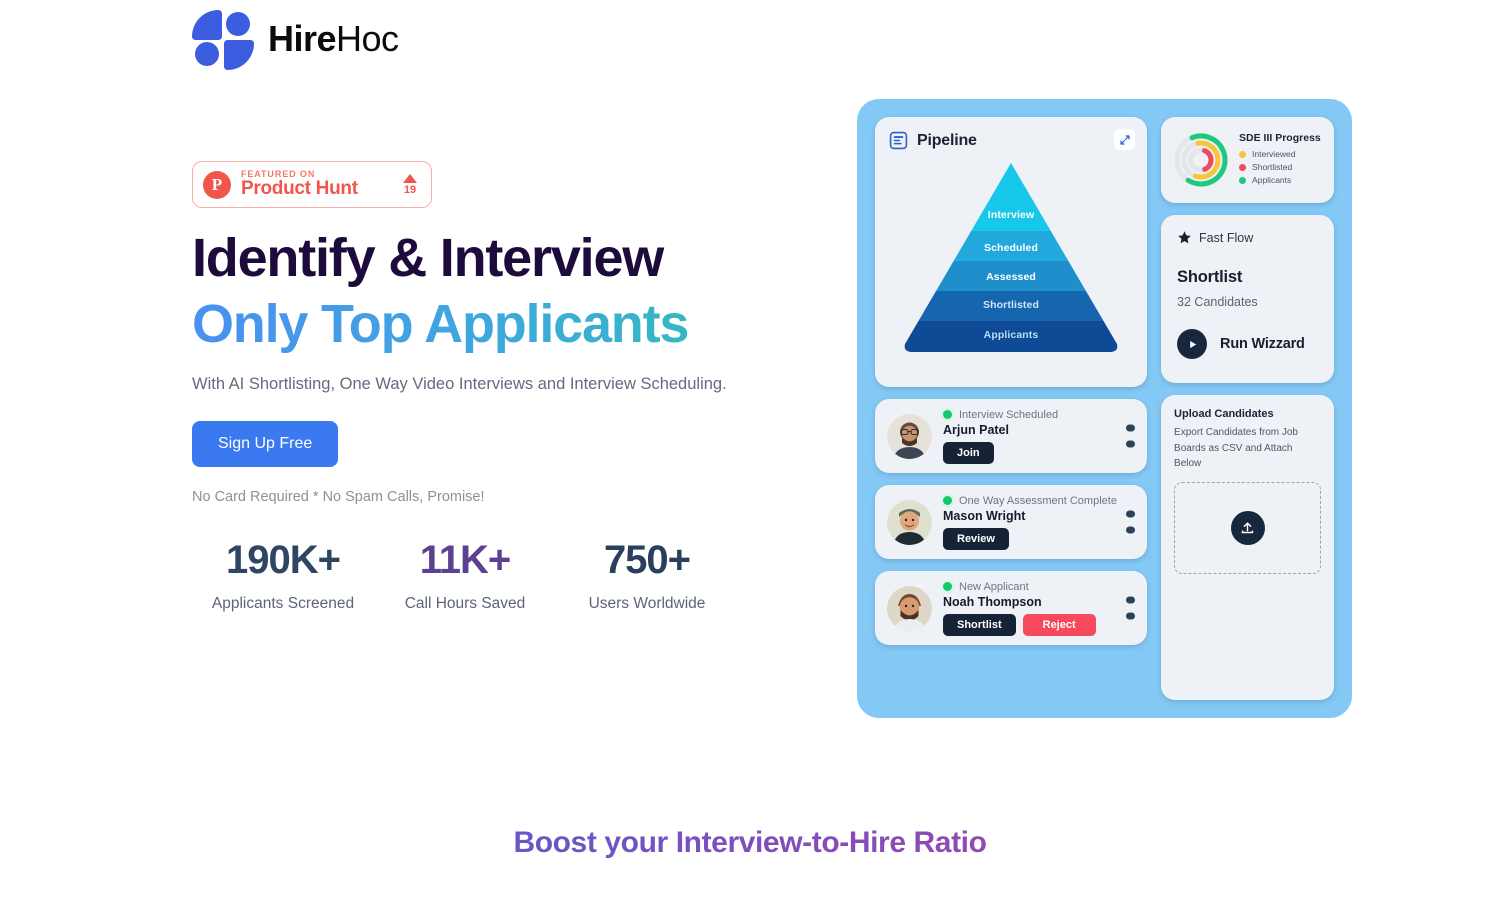  I want to click on status-text: One Way Assessment Complete, so click(1038, 500).